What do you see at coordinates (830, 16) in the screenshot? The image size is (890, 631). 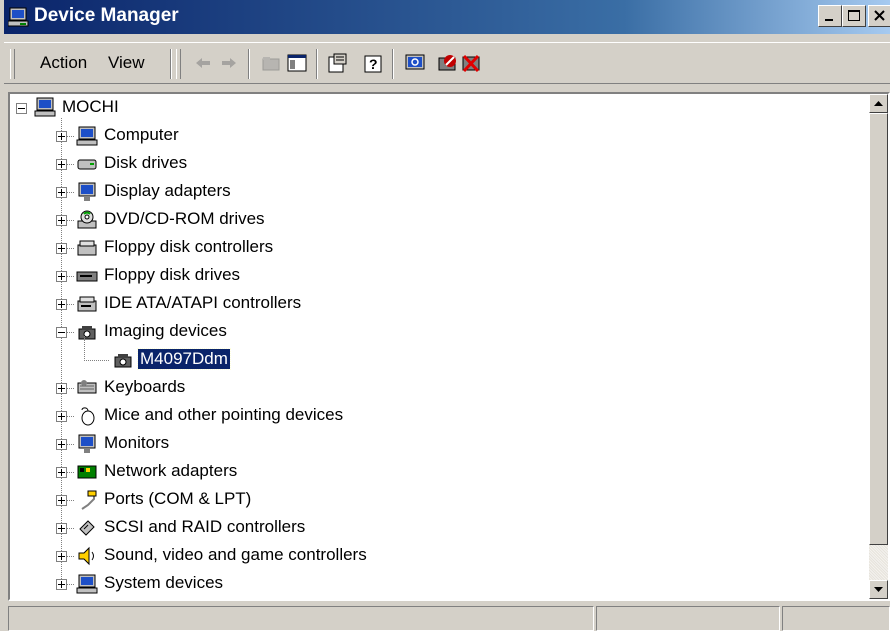 I see `minimize-button` at bounding box center [830, 16].